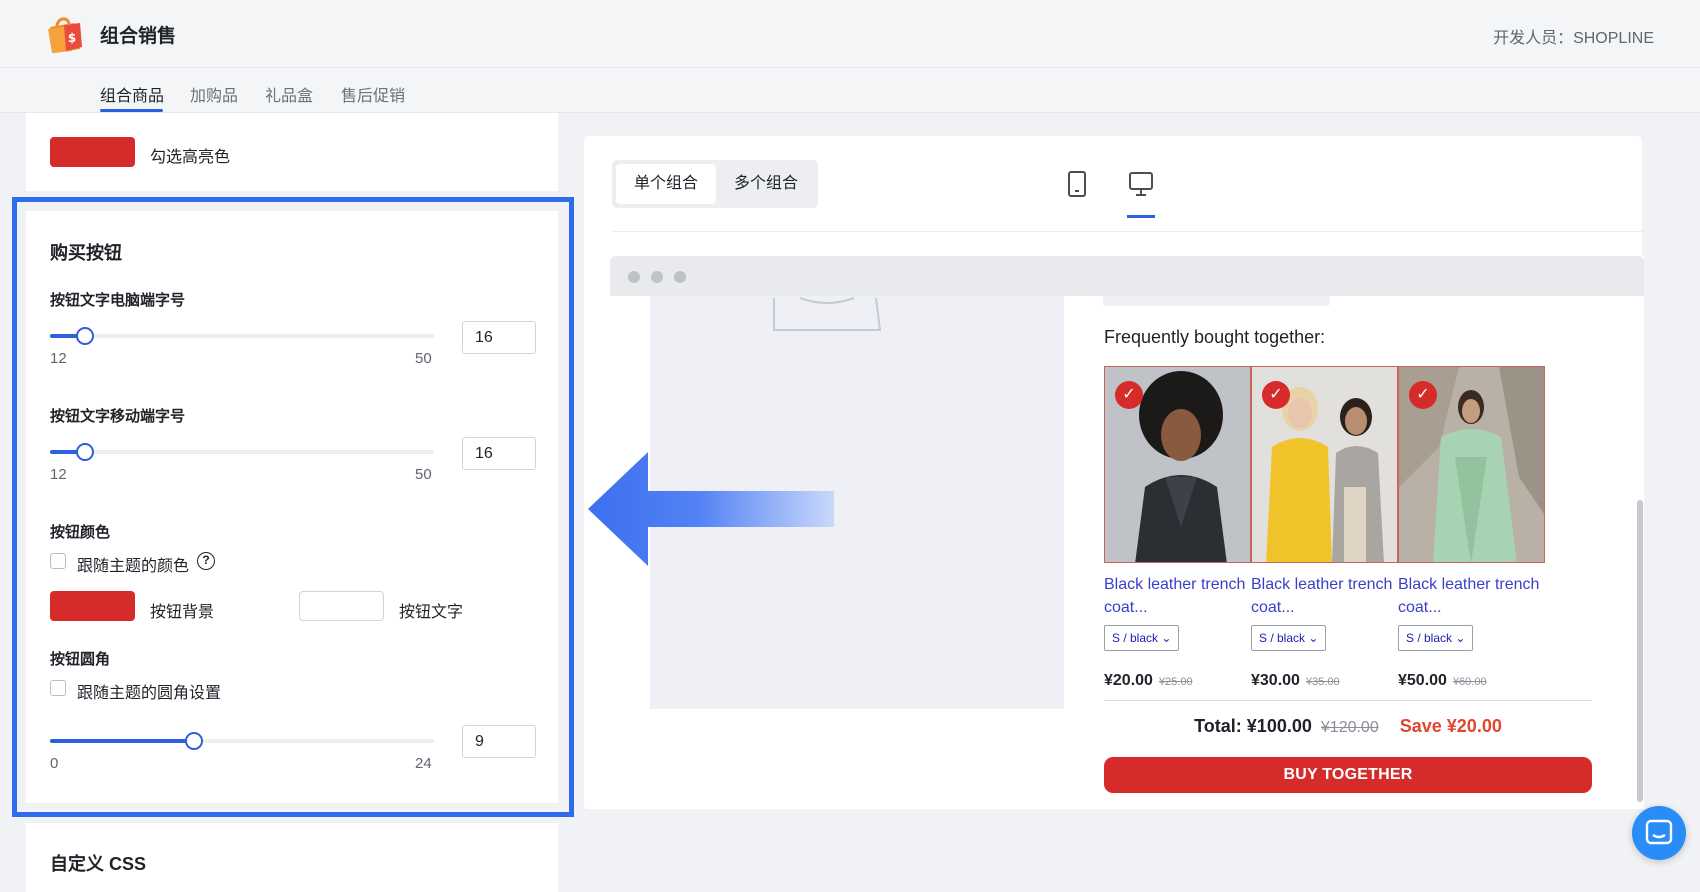 Image resolution: width=1700 pixels, height=892 pixels. Describe the element at coordinates (1422, 680) in the screenshot. I see `sale-price: ¥50.00` at that location.